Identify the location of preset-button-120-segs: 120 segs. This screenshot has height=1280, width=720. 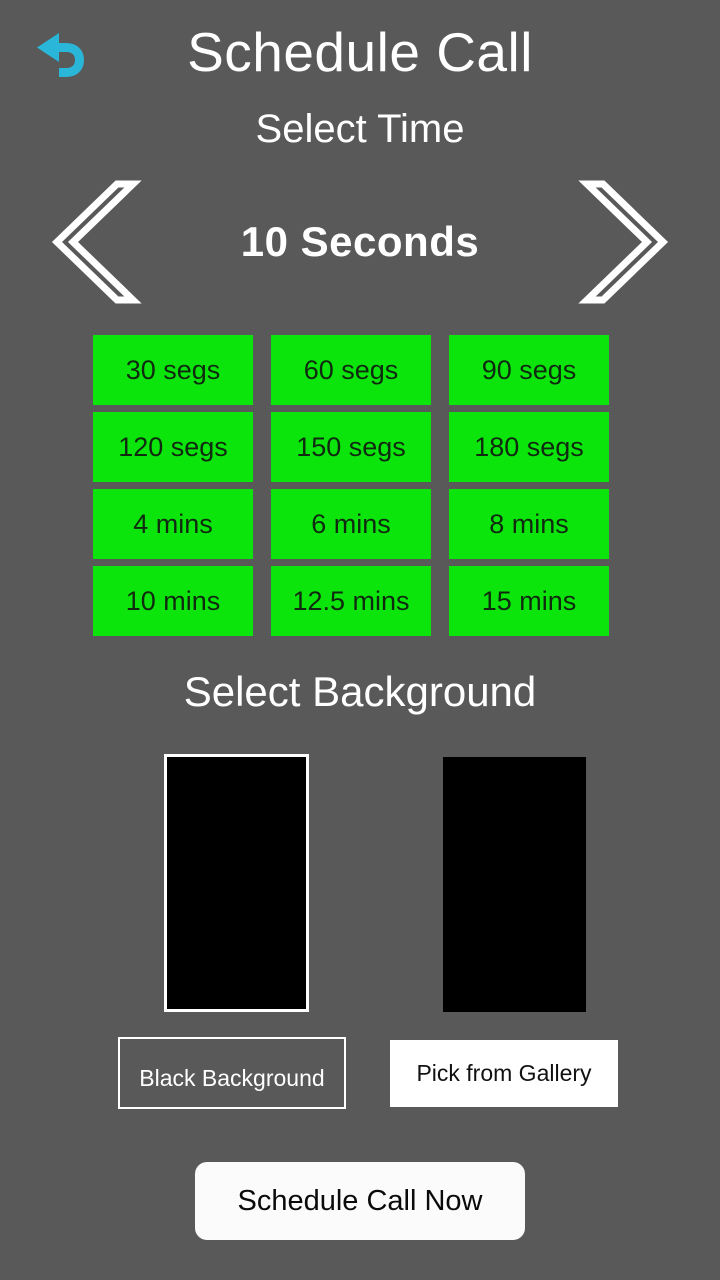
(173, 447).